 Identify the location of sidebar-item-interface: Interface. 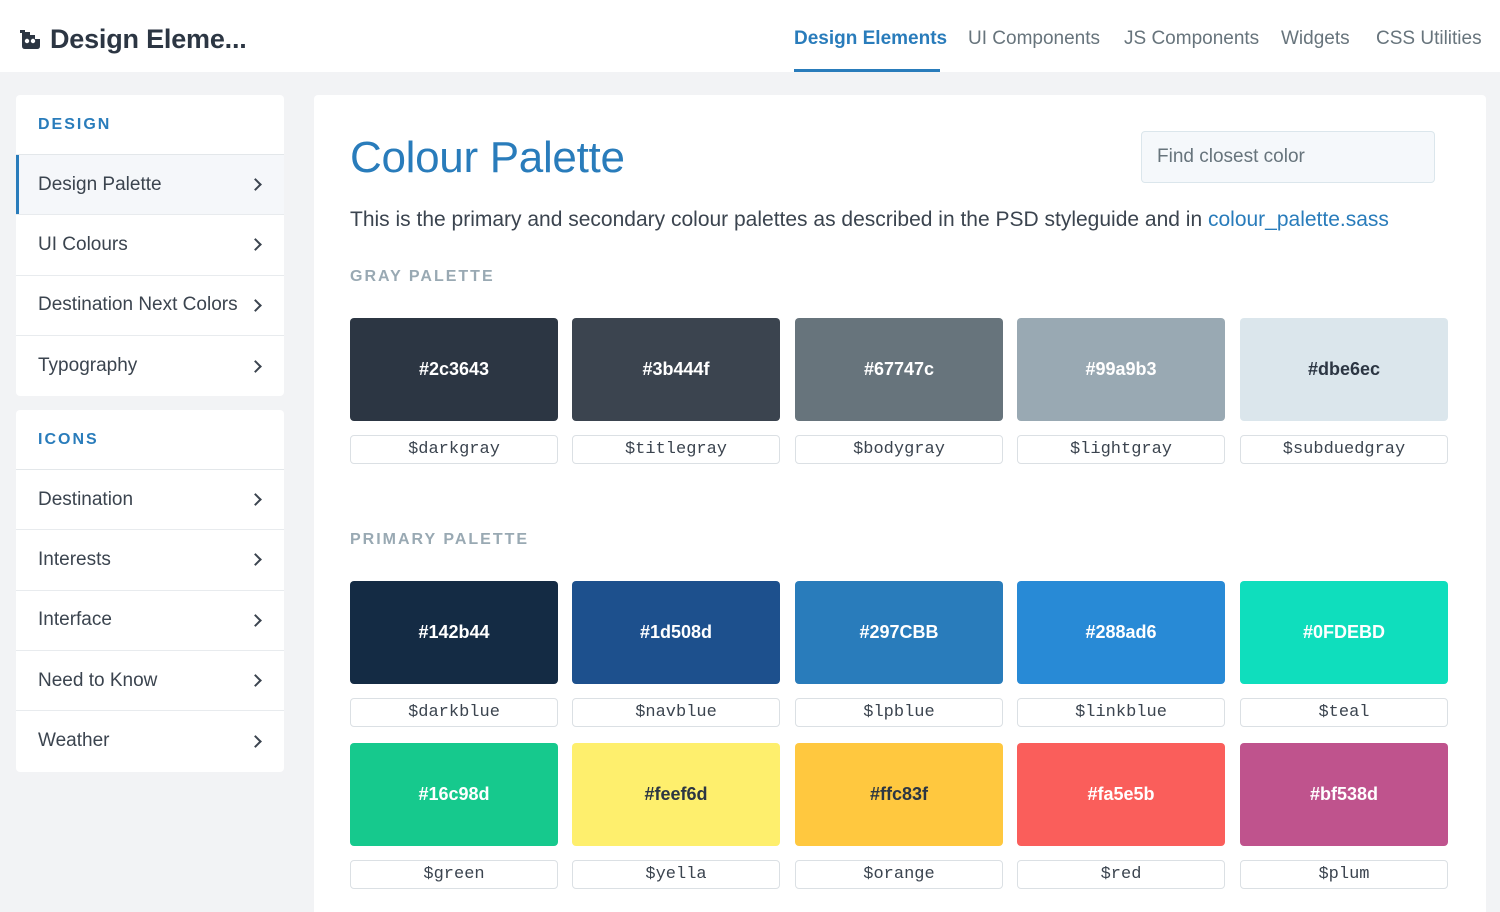
(150, 621).